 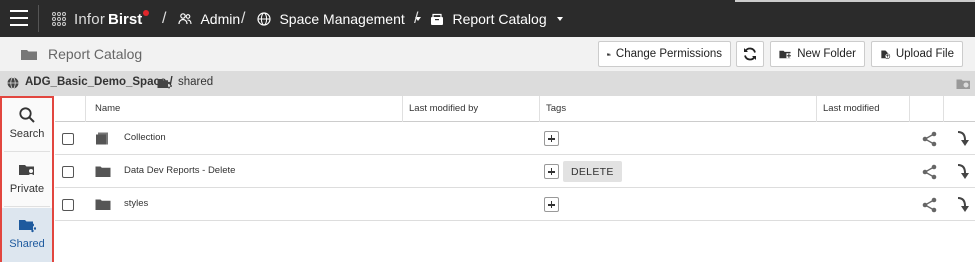 I want to click on brand-birst: Birst, so click(x=125, y=19).